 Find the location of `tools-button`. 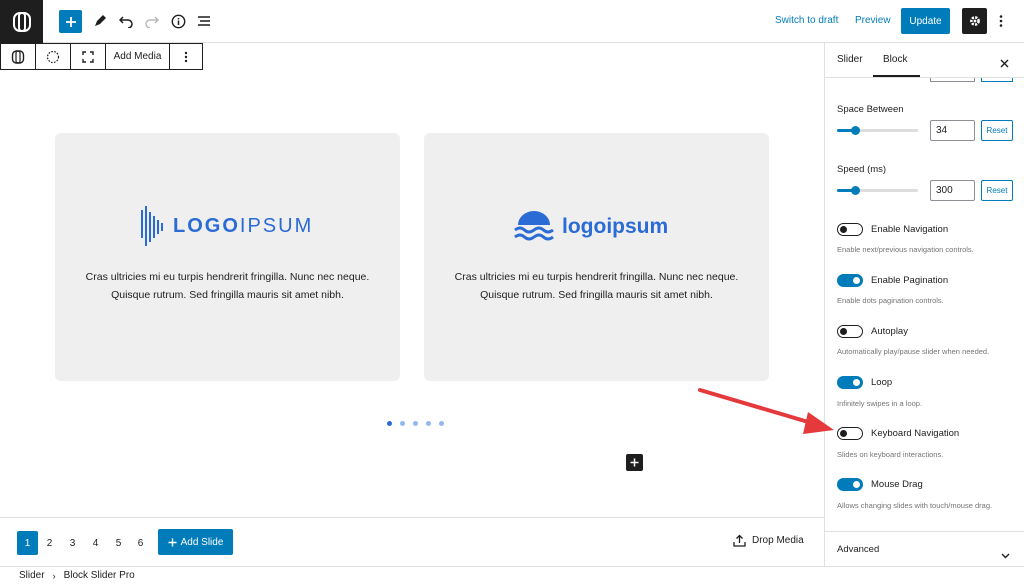

tools-button is located at coordinates (100, 21).